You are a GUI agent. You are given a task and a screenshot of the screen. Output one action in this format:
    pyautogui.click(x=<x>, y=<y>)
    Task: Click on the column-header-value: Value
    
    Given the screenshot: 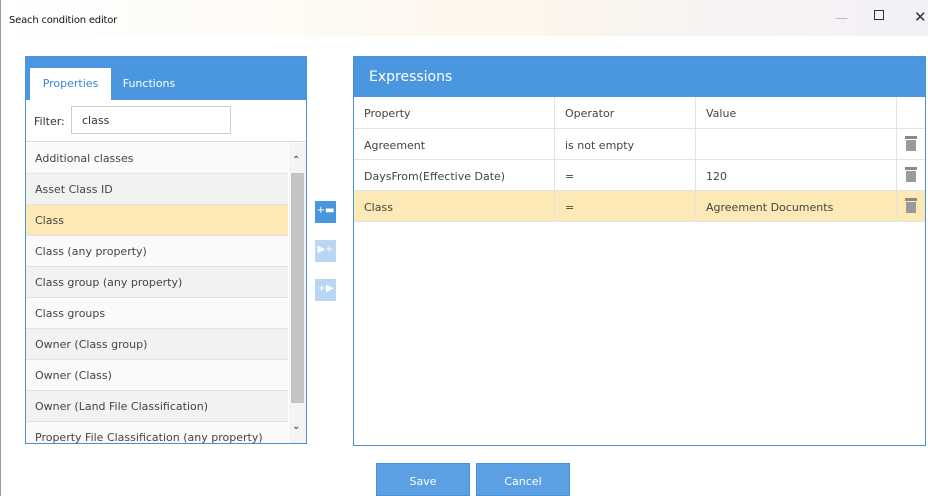 What is the action you would take?
    pyautogui.click(x=796, y=112)
    